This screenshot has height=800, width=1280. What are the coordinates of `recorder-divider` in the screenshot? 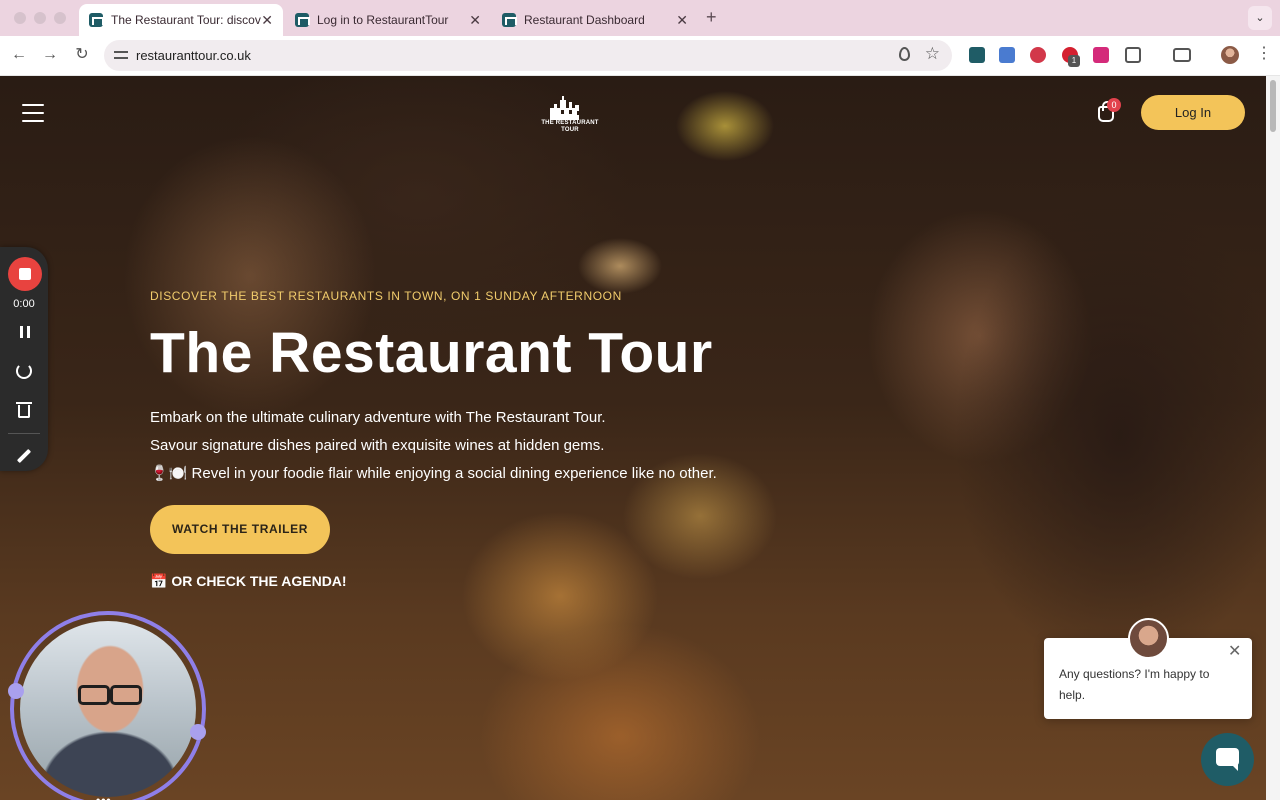 It's located at (24, 433).